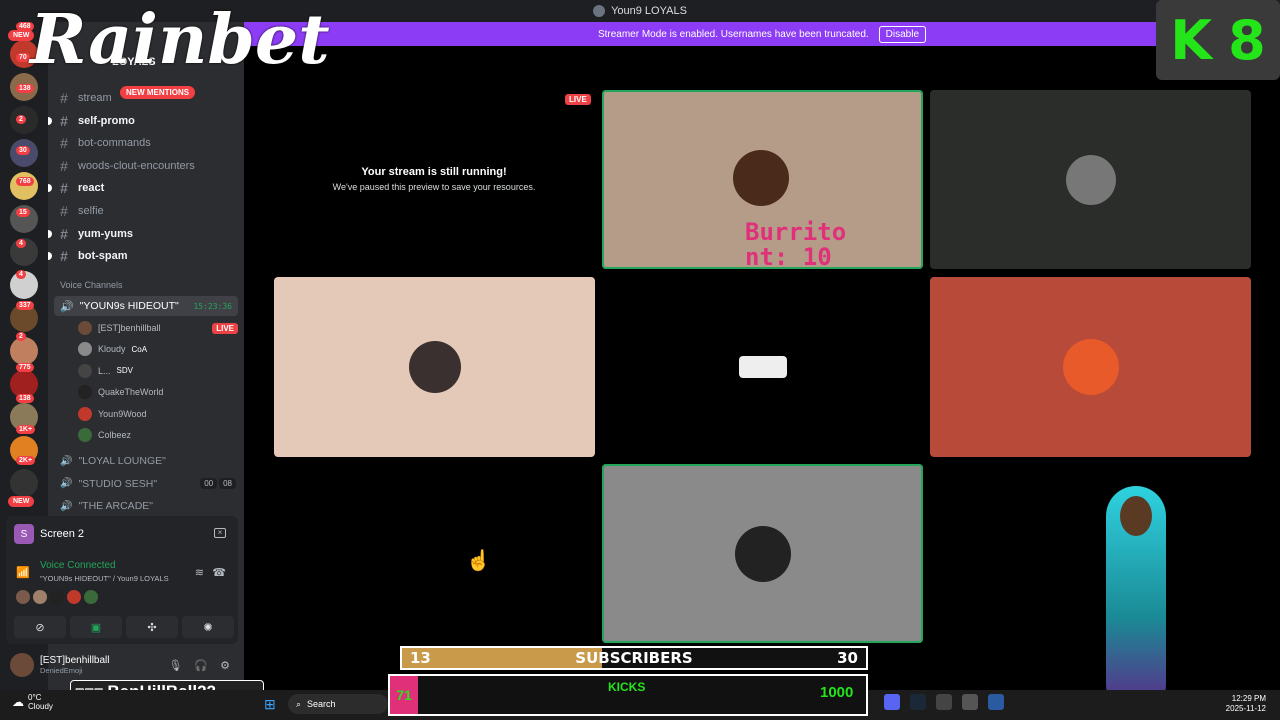 Image resolution: width=1280 pixels, height=720 pixels. What do you see at coordinates (143, 256) in the screenshot?
I see `channel-item: # bot-spam` at bounding box center [143, 256].